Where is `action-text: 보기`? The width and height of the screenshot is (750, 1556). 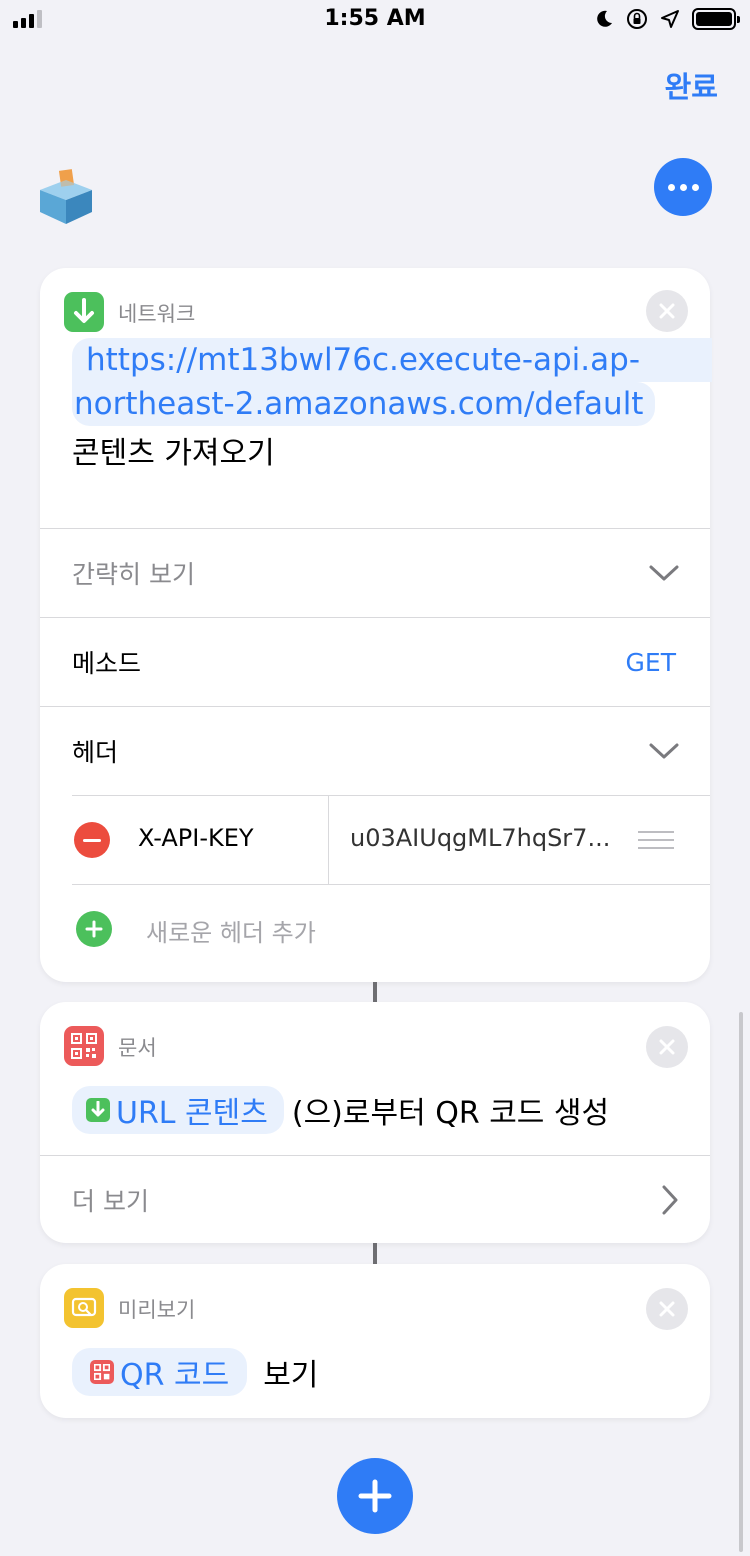
action-text: 보기 is located at coordinates (291, 1375).